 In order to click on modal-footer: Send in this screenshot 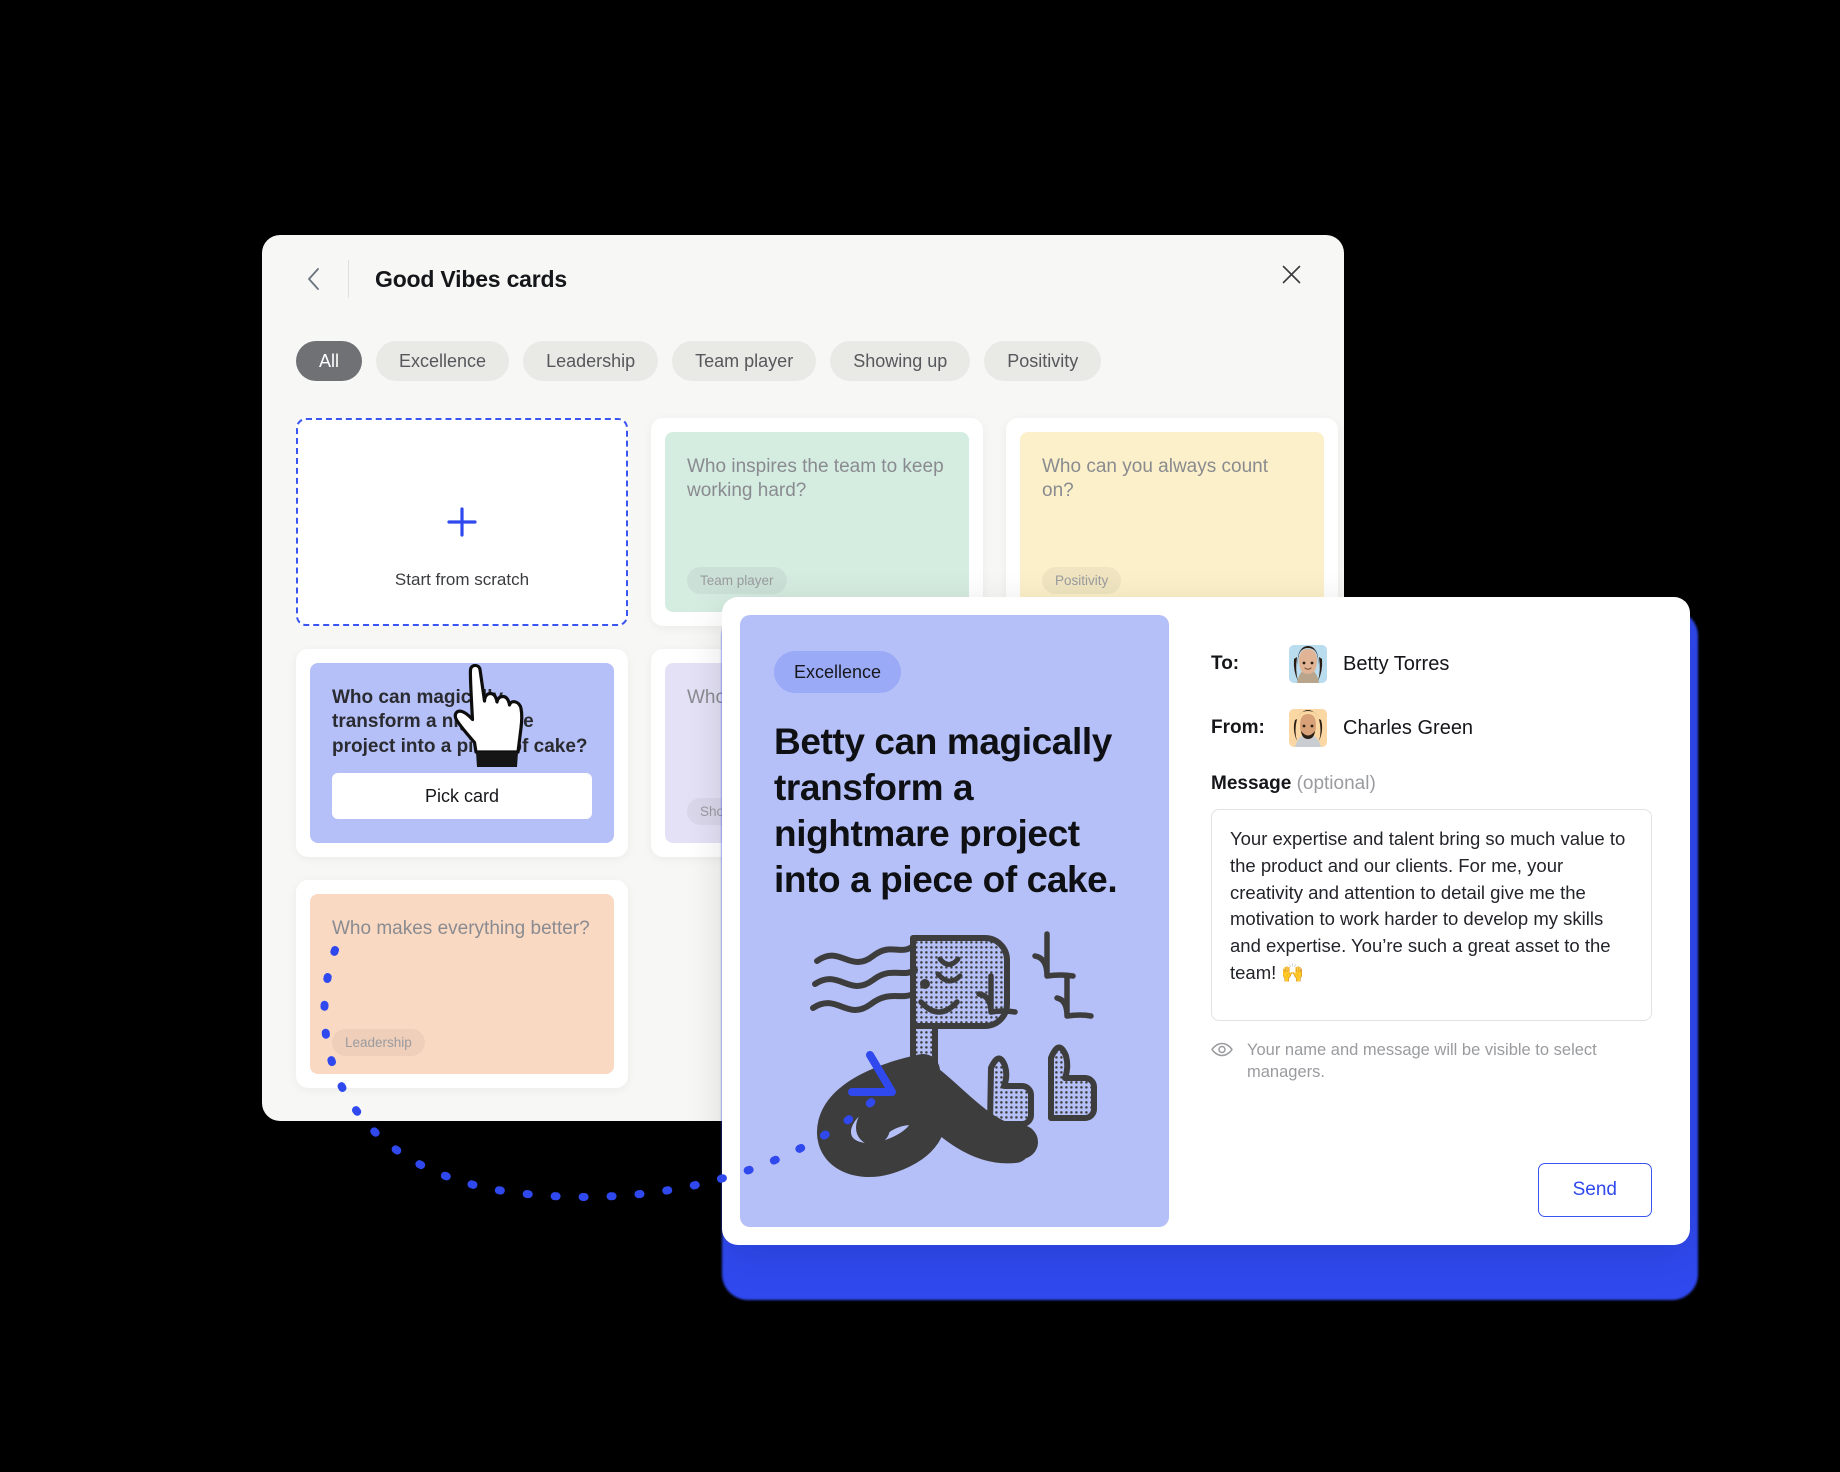, I will do `click(1431, 1190)`.